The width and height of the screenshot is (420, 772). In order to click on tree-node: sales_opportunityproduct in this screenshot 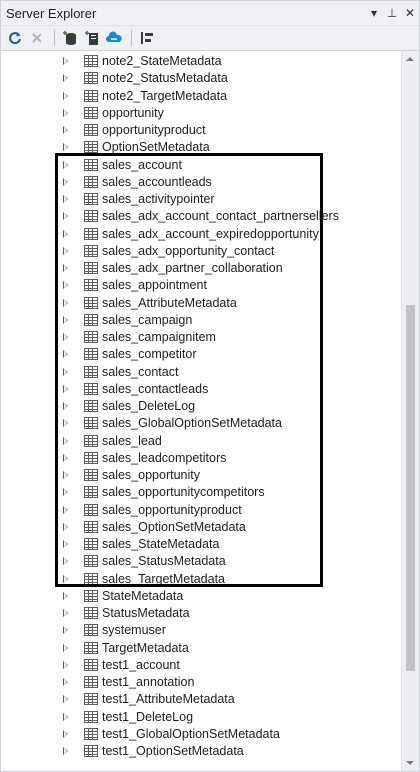, I will do `click(201, 510)`.